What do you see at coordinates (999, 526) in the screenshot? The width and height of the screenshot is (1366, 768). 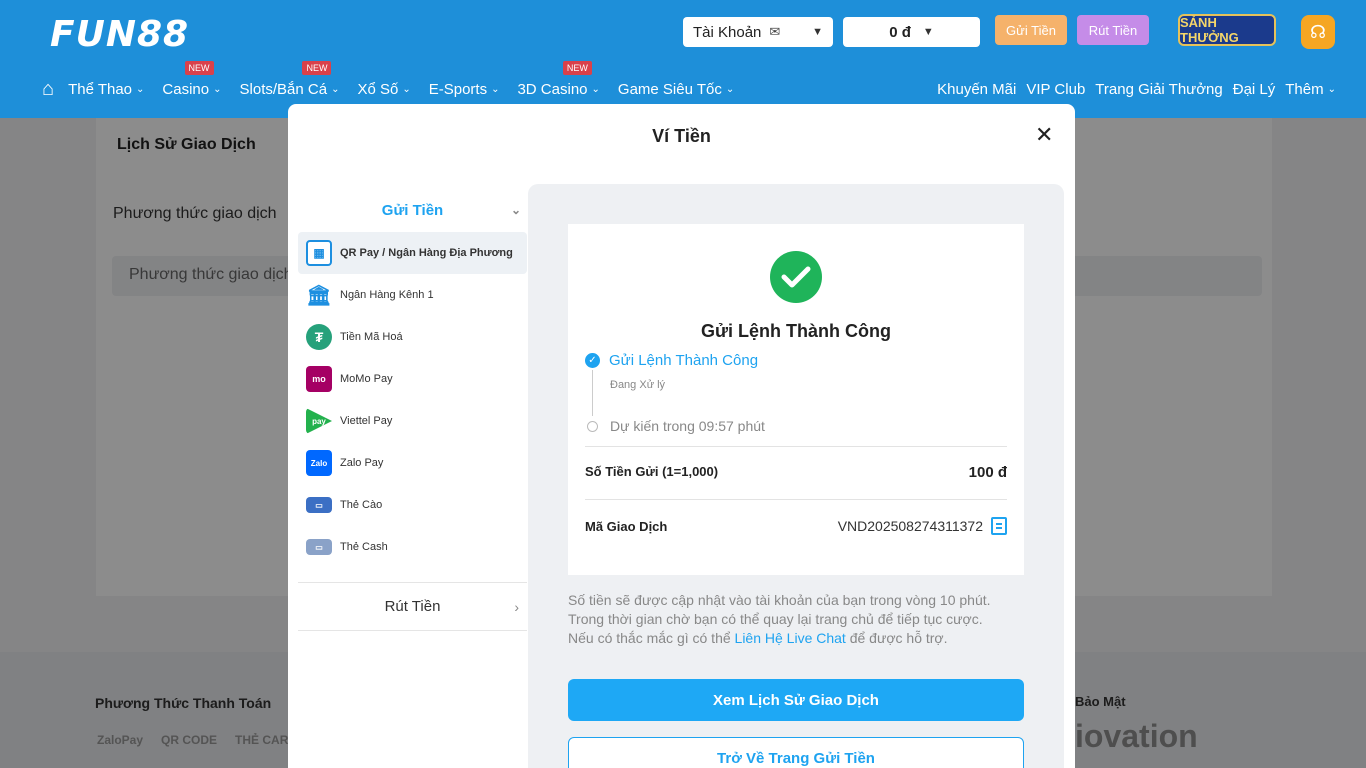 I see `copy-icon` at bounding box center [999, 526].